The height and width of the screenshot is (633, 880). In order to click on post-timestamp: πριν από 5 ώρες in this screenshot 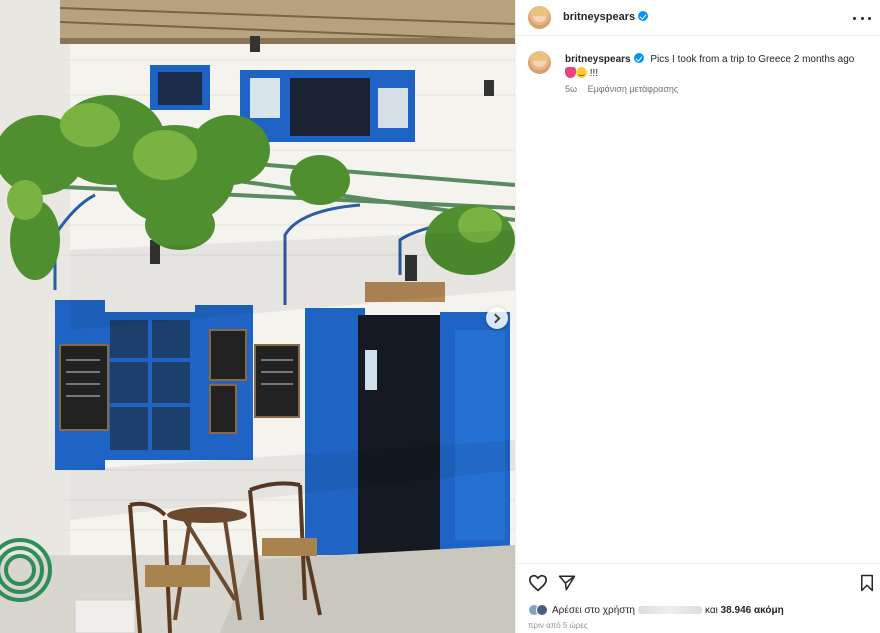, I will do `click(558, 625)`.